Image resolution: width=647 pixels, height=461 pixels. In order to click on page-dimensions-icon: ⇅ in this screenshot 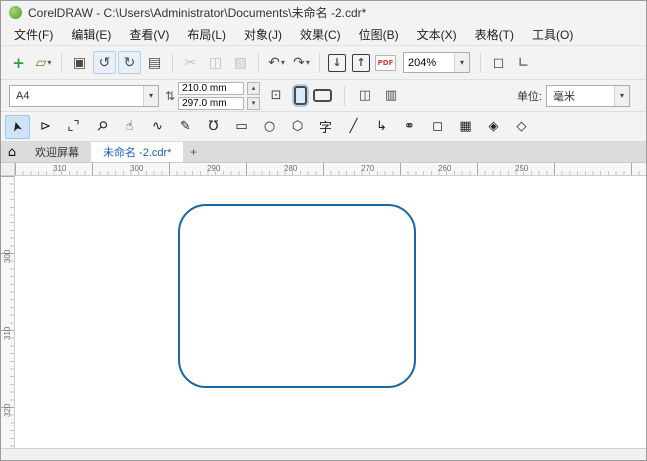, I will do `click(170, 95)`.